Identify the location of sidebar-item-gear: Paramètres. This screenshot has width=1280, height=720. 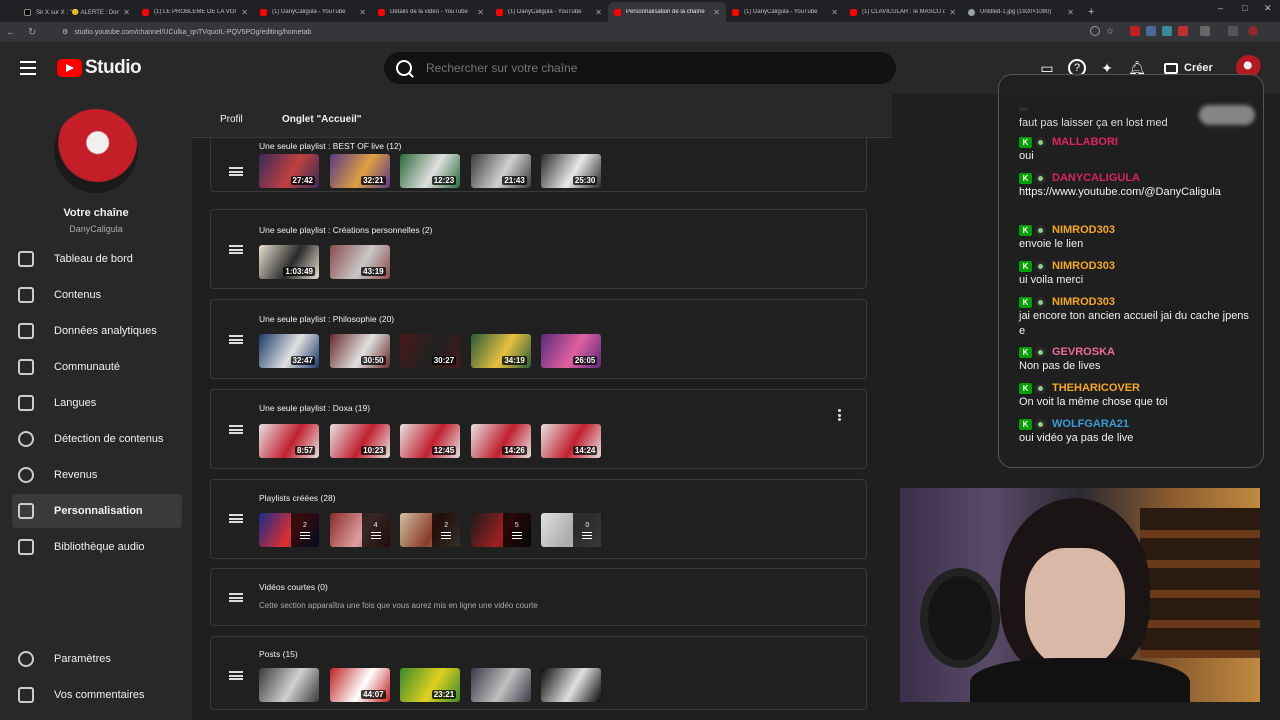
(97, 659).